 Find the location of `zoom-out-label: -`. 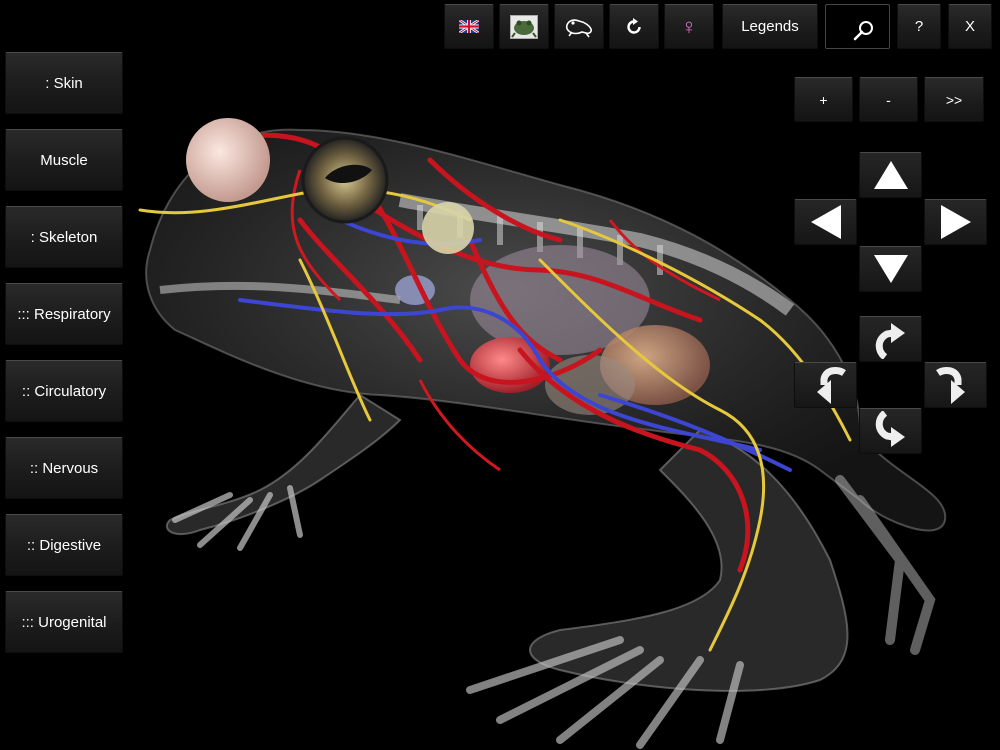

zoom-out-label: - is located at coordinates (888, 99).